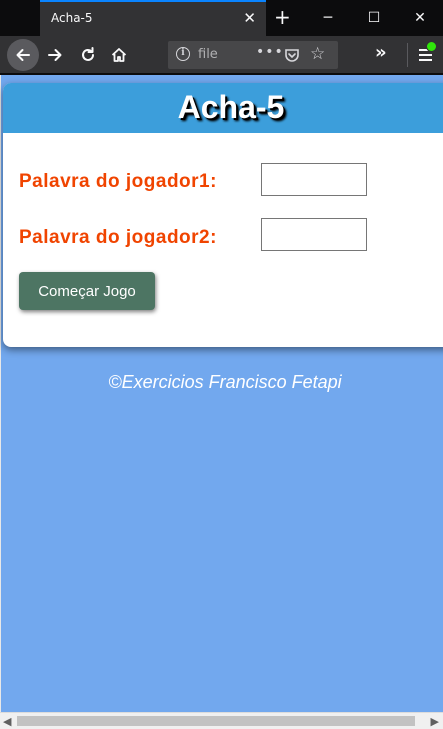 The image size is (443, 729). What do you see at coordinates (249, 18) in the screenshot?
I see `tab-close-icon: ✕` at bounding box center [249, 18].